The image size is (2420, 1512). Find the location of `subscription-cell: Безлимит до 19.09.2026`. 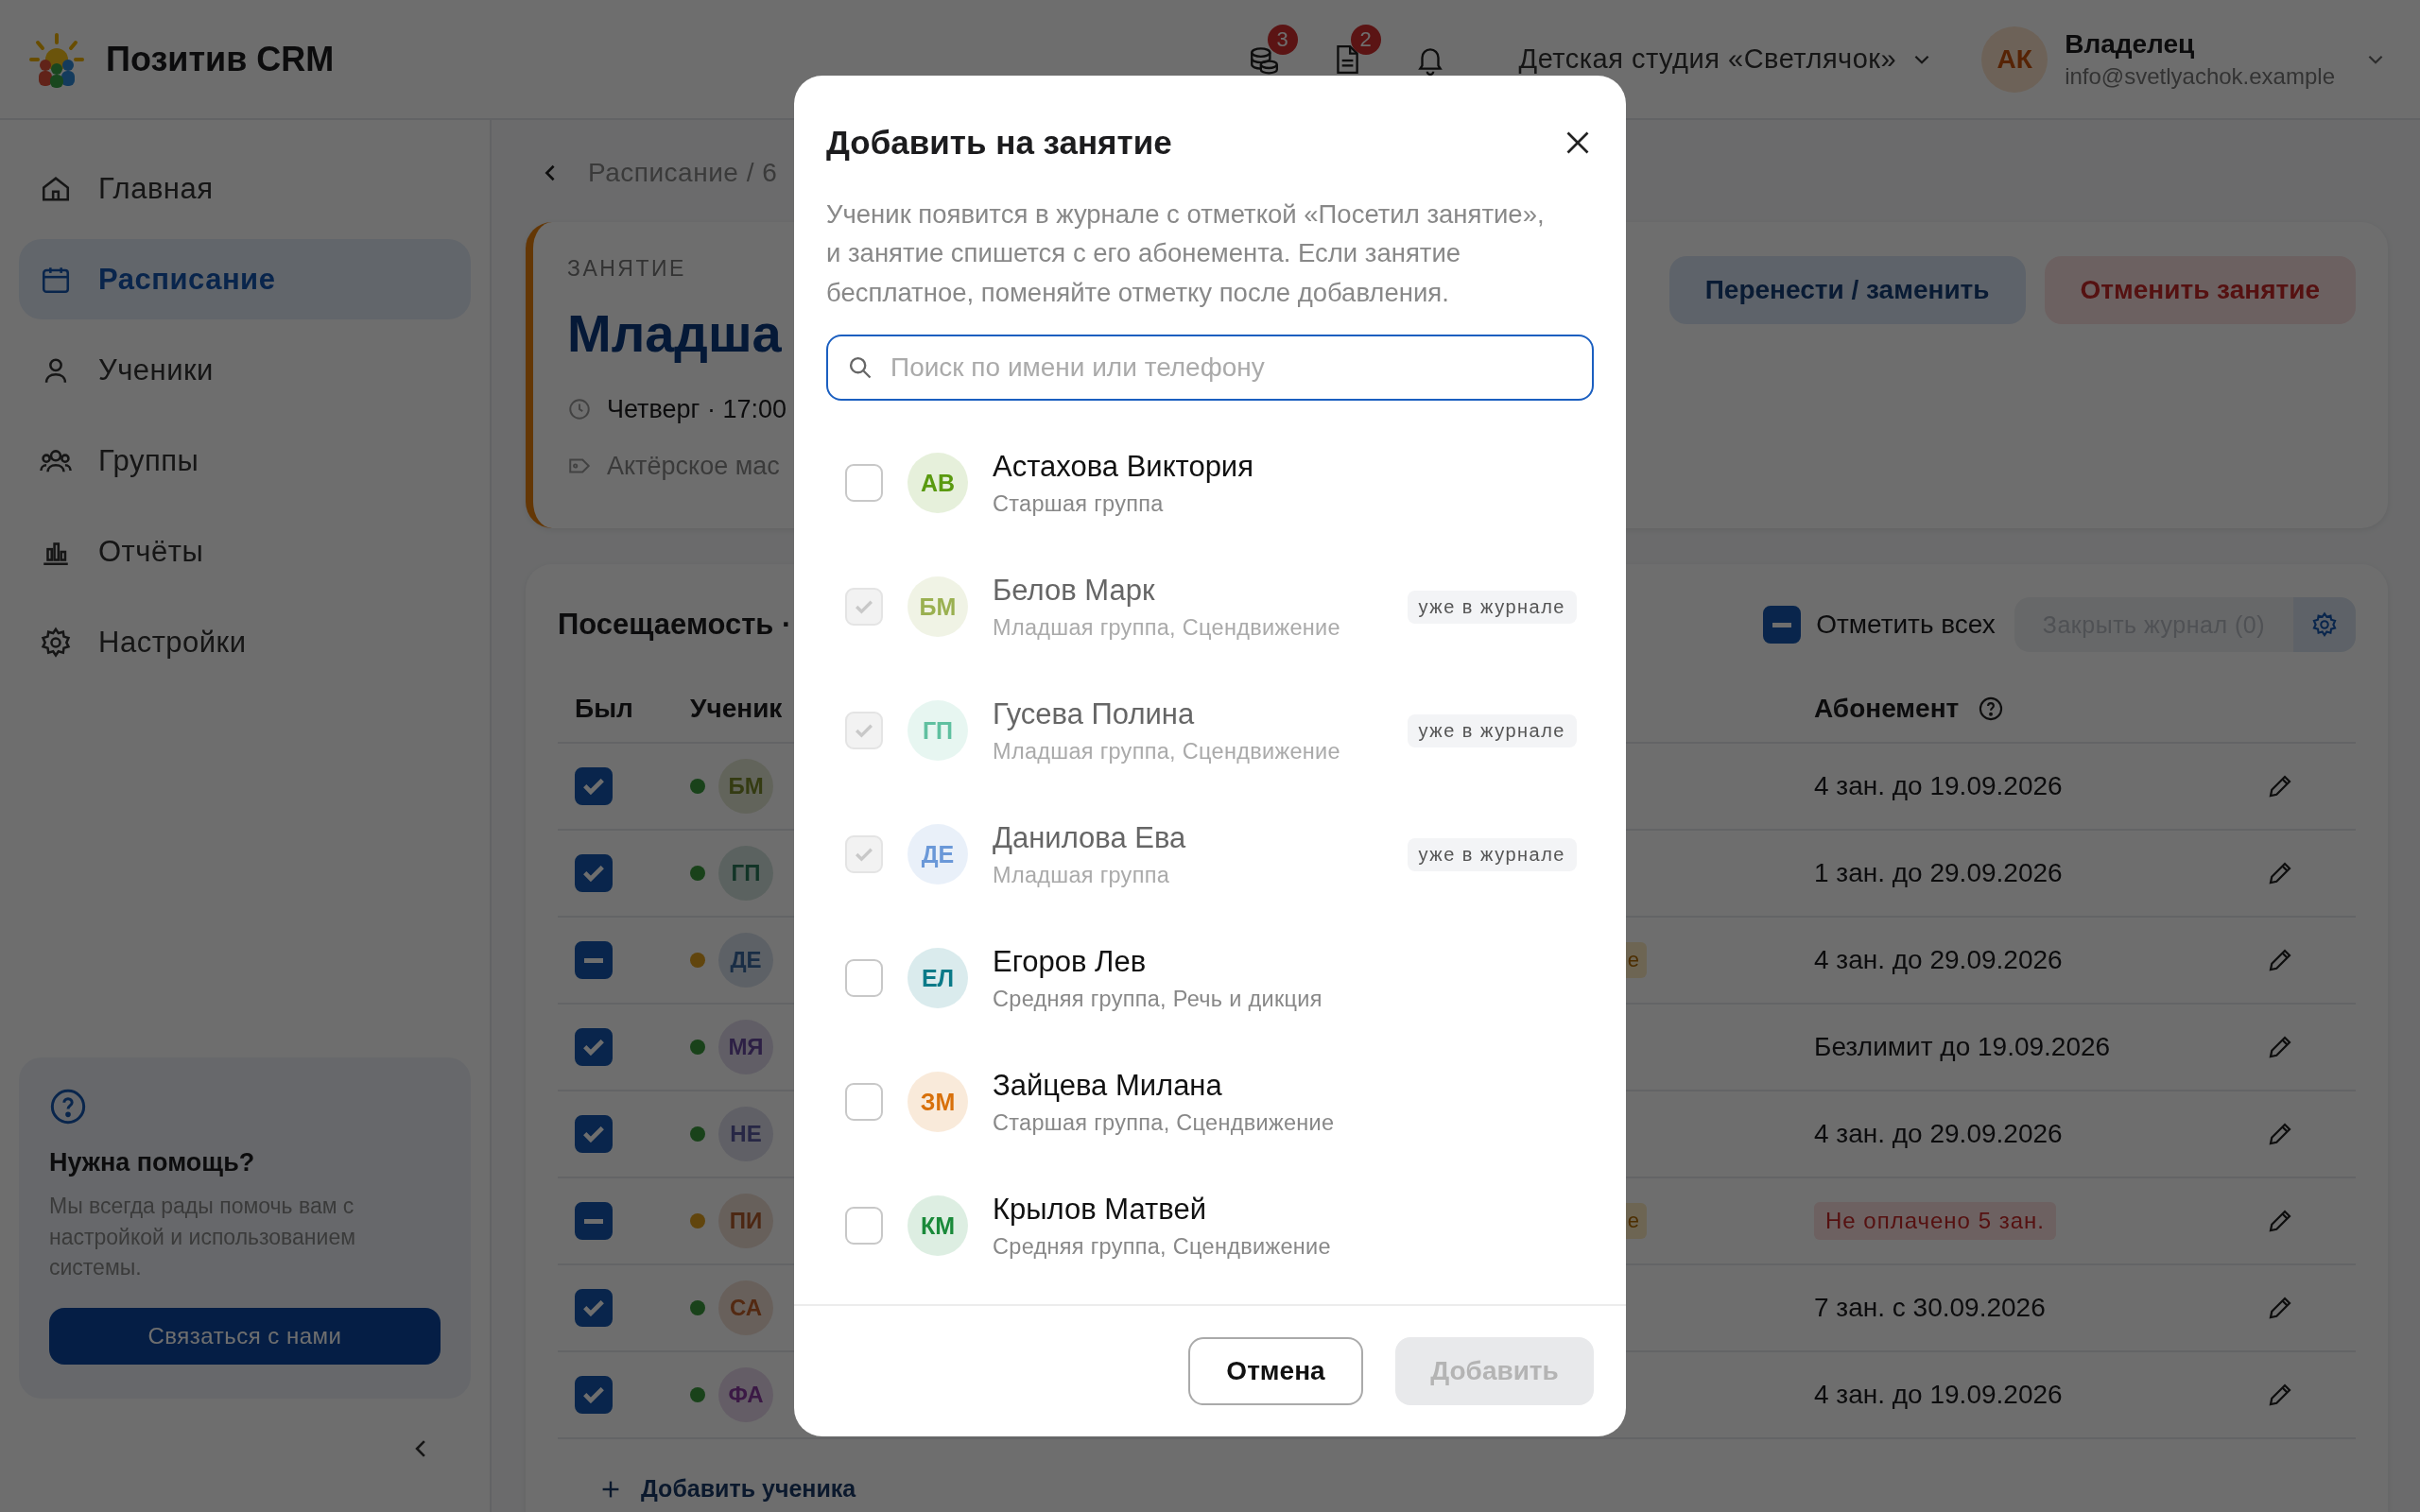

subscription-cell: Безлимит до 19.09.2026 is located at coordinates (1963, 1047).